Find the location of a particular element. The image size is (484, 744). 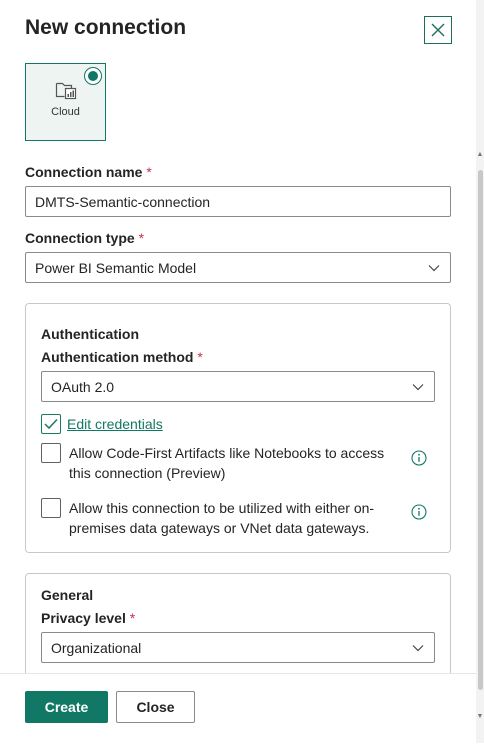

connection-type-value: Power BI Semantic Model is located at coordinates (116, 267).